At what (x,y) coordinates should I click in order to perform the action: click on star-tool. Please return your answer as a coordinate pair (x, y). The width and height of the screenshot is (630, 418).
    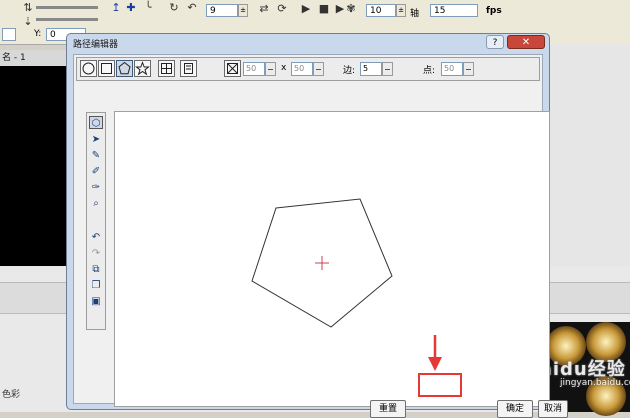
    Looking at the image, I should click on (142, 68).